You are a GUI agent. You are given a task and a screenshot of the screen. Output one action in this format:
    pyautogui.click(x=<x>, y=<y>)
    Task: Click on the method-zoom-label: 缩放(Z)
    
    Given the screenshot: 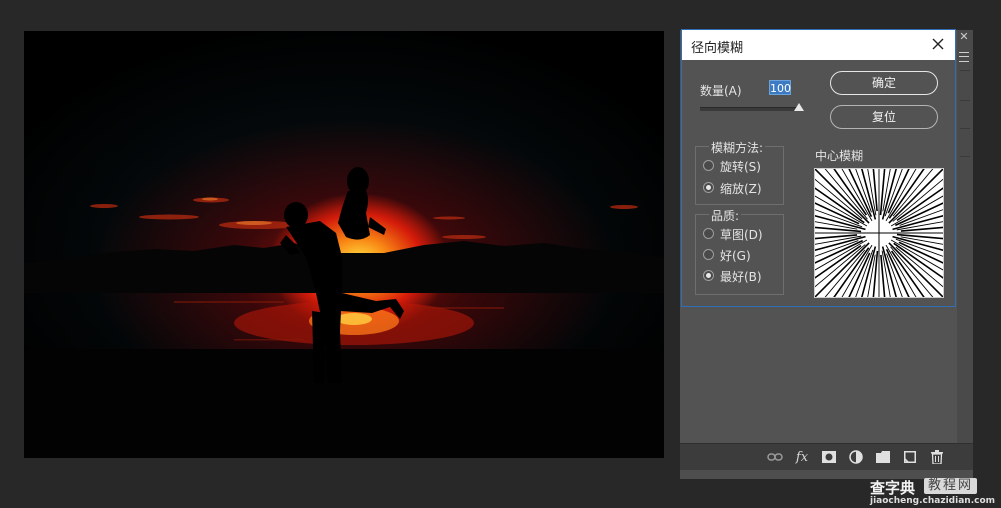 What is the action you would take?
    pyautogui.click(x=741, y=188)
    